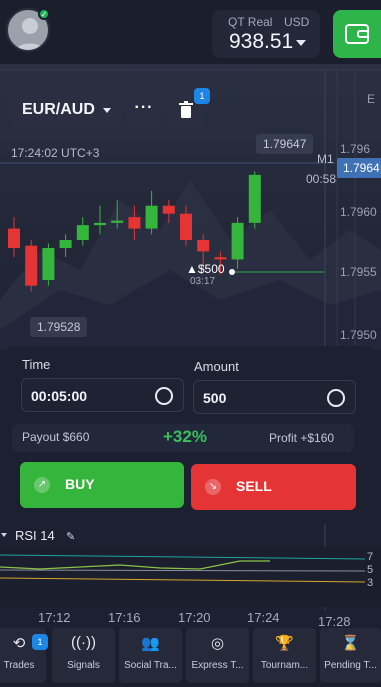 This screenshot has height=687, width=381. What do you see at coordinates (150, 643) in the screenshot?
I see `users-icon: 👥` at bounding box center [150, 643].